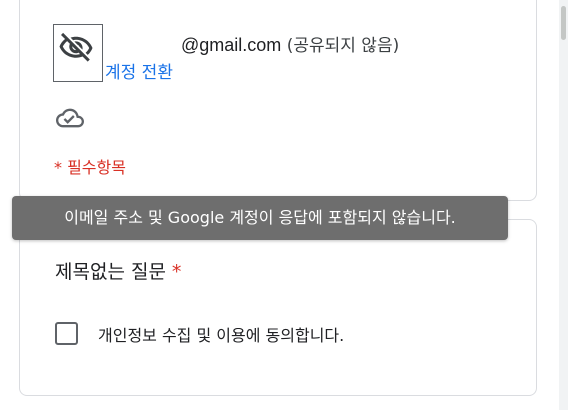 The image size is (568, 410). I want to click on required-note: * 필수항목, so click(90, 167).